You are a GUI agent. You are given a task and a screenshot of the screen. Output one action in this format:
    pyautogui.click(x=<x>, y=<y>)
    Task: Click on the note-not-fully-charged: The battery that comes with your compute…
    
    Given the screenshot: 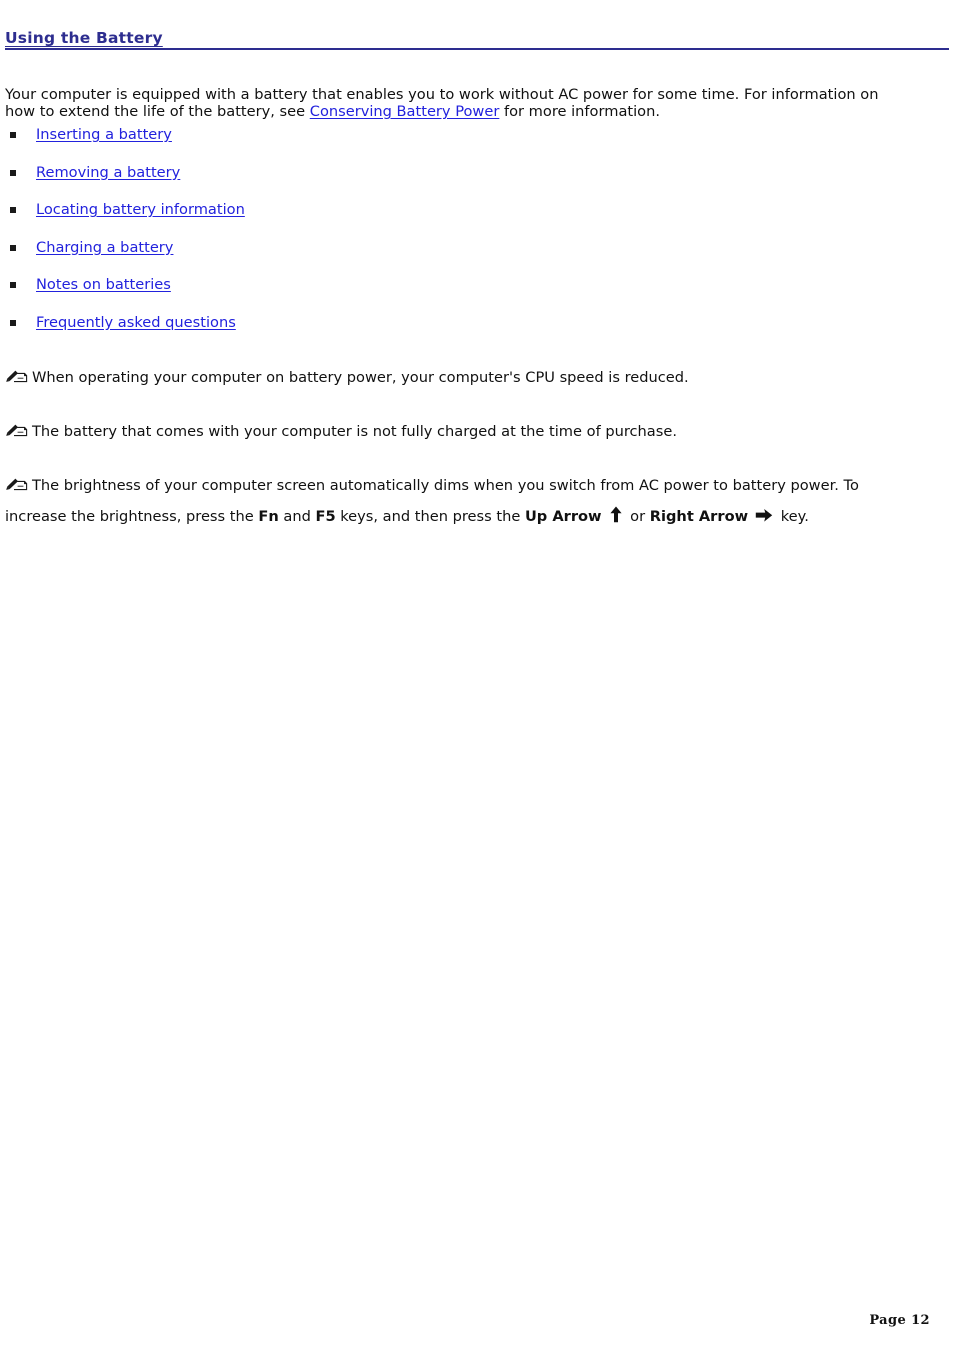 What is the action you would take?
    pyautogui.click(x=465, y=431)
    